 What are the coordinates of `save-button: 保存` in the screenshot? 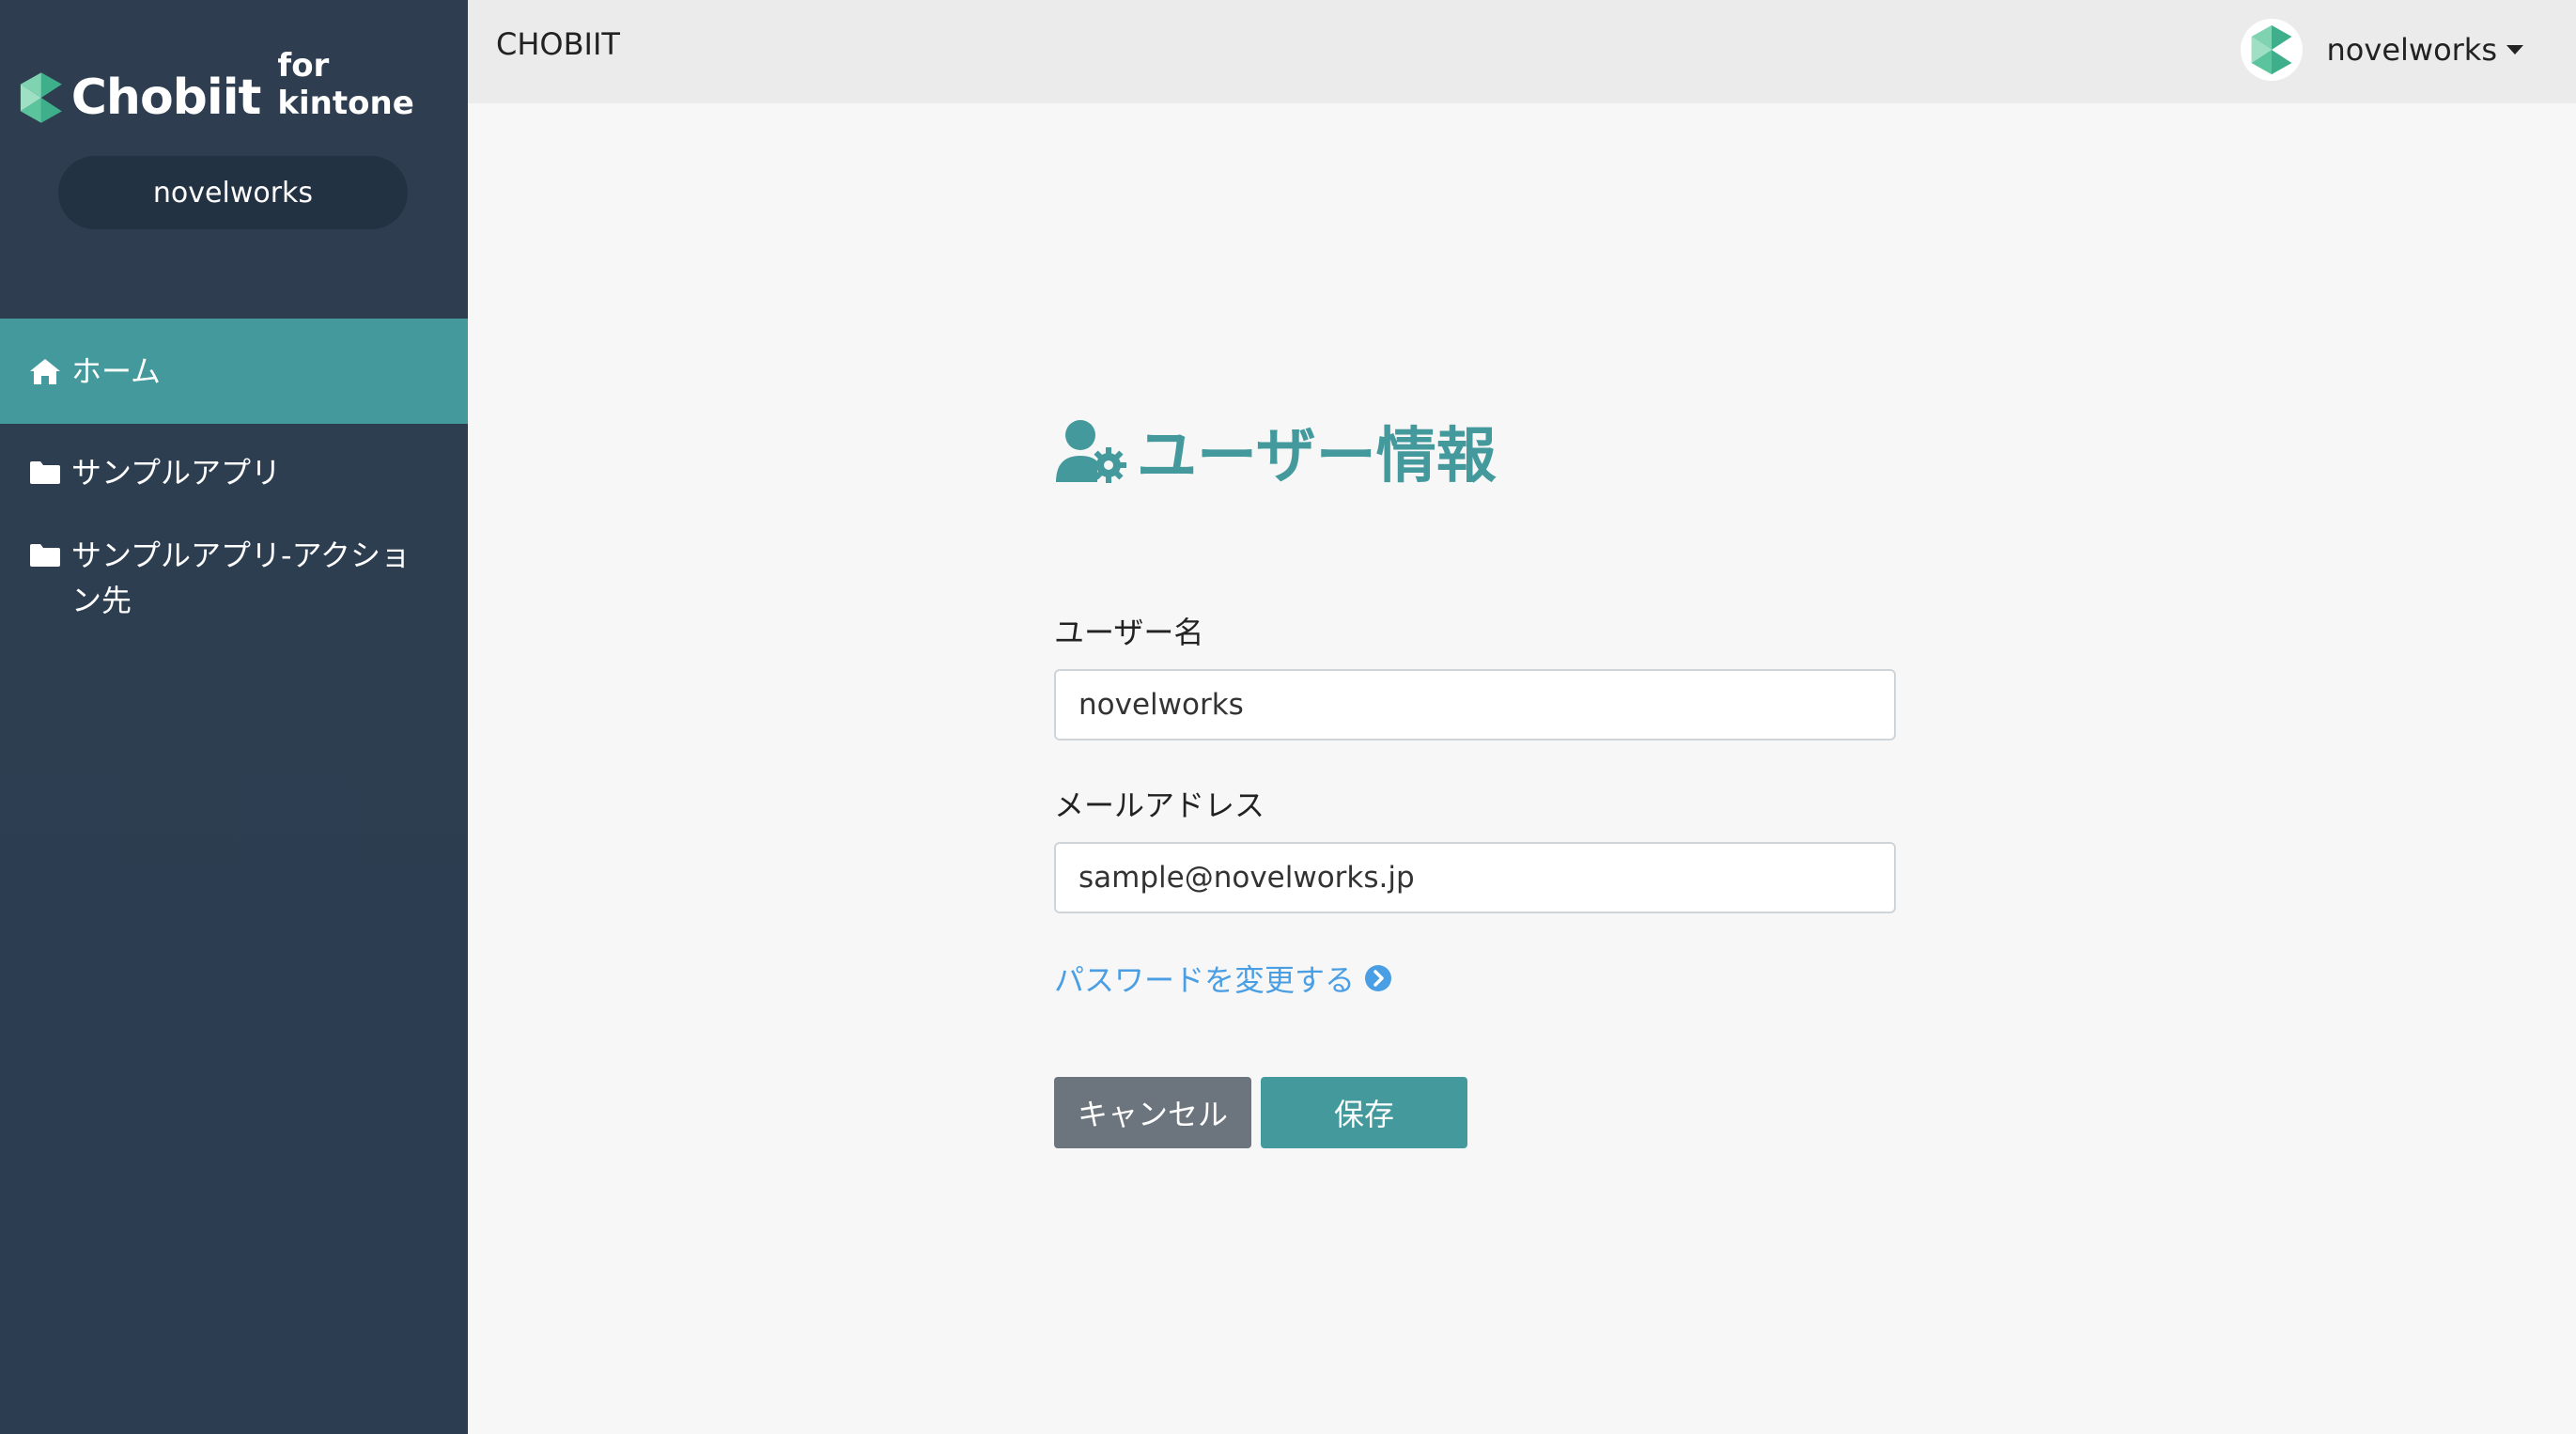 It's located at (1364, 1112).